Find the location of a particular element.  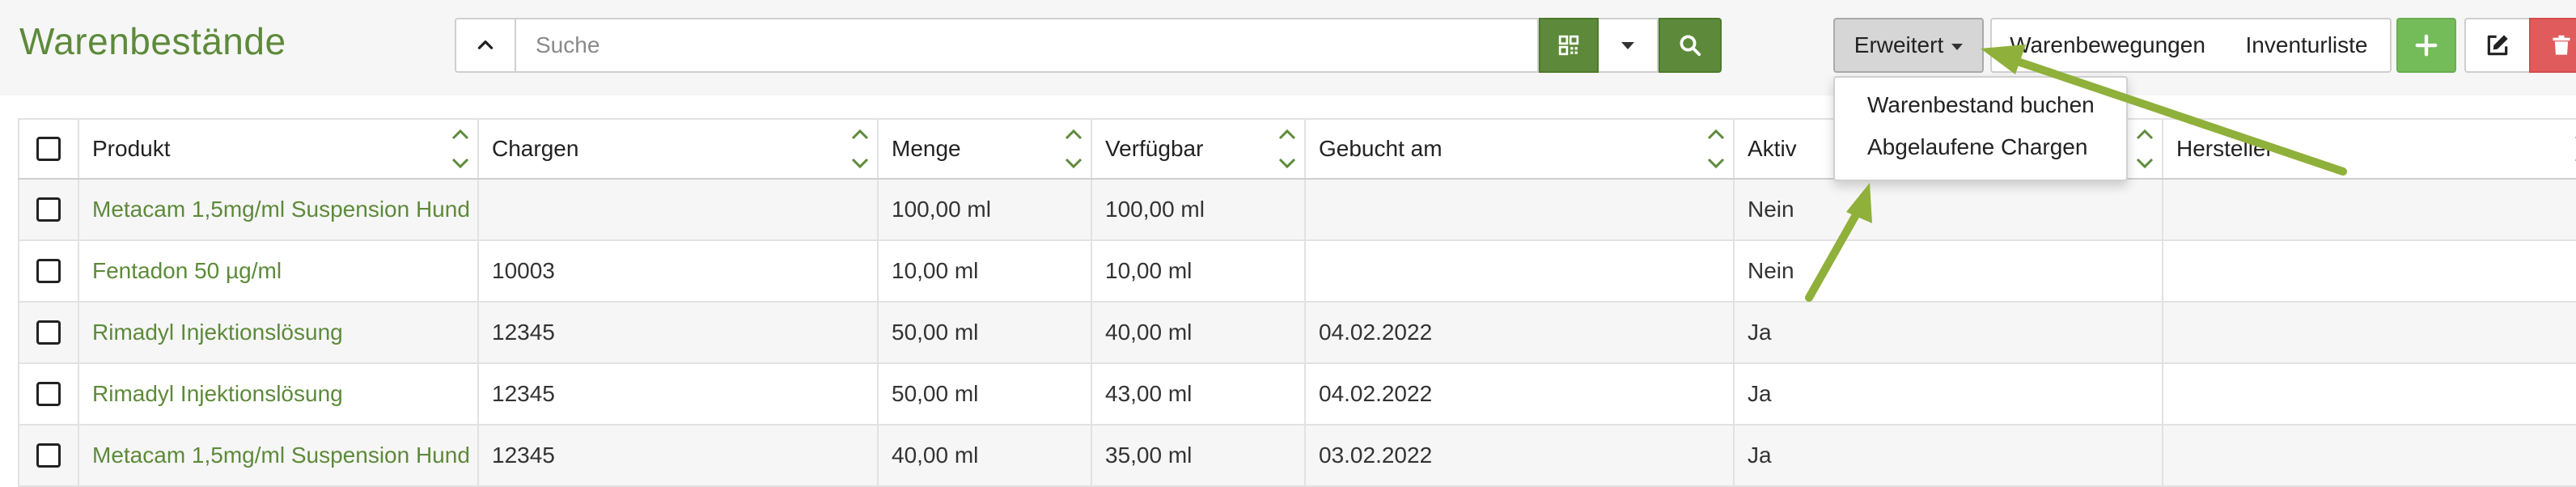

header-chargen: Chargen is located at coordinates (677, 149).